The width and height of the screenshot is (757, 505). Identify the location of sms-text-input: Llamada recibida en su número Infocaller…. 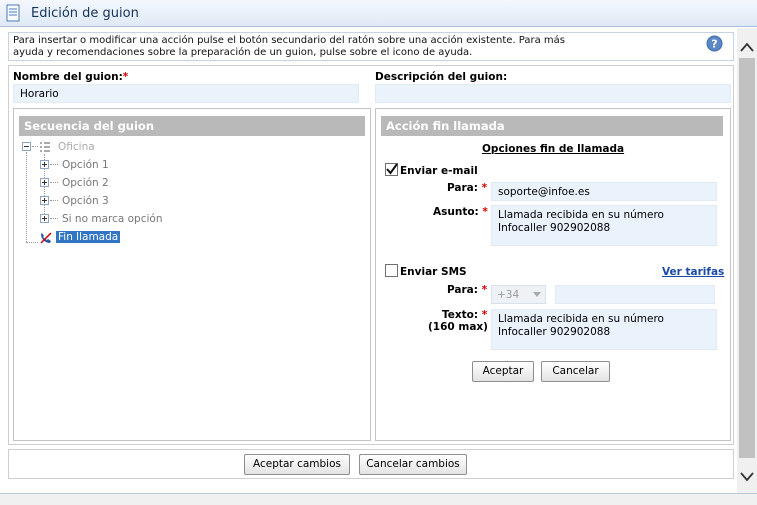
(604, 329).